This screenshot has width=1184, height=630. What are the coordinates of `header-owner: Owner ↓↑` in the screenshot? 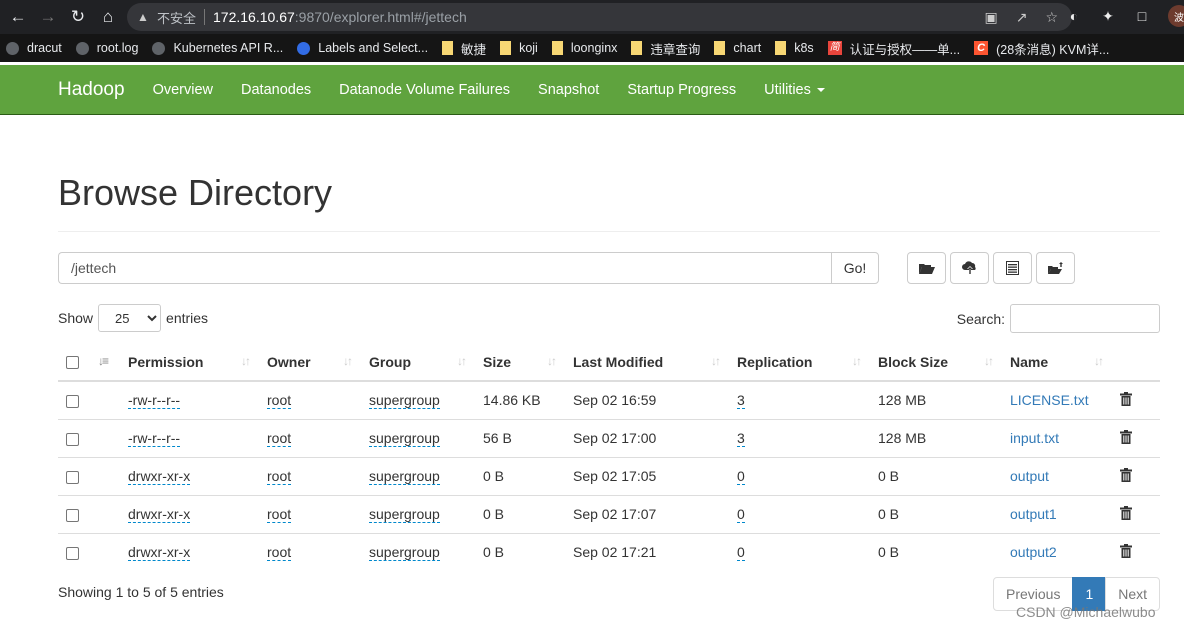 It's located at (308, 362).